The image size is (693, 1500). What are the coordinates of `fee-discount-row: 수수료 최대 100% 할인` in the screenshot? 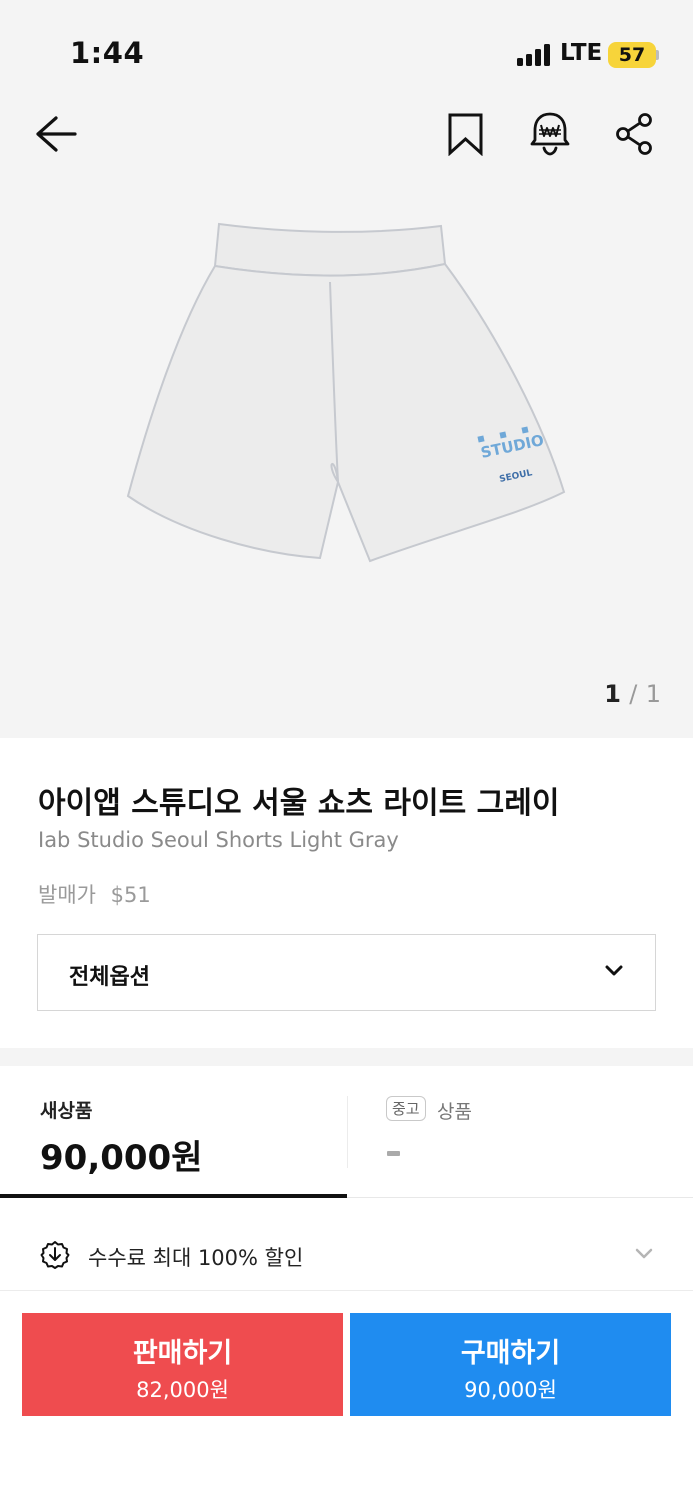 It's located at (346, 1254).